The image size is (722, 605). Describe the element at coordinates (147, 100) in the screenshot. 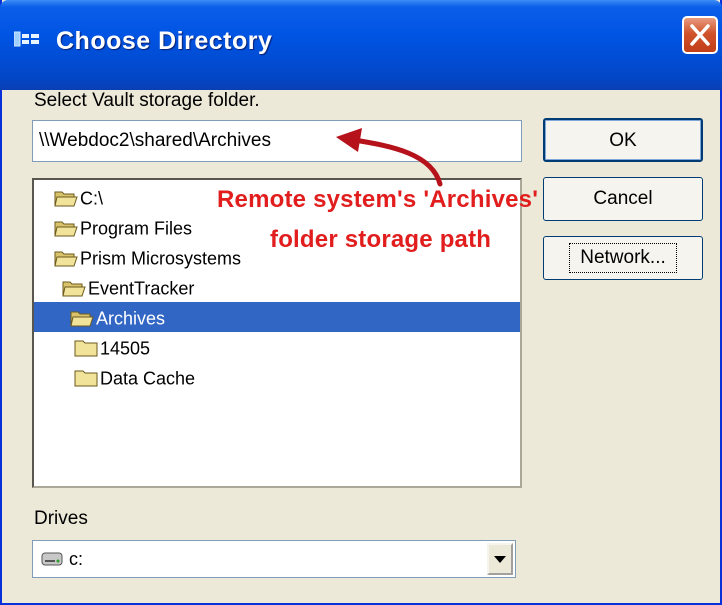

I see `prompt-label: Select Vault storage folder.` at that location.